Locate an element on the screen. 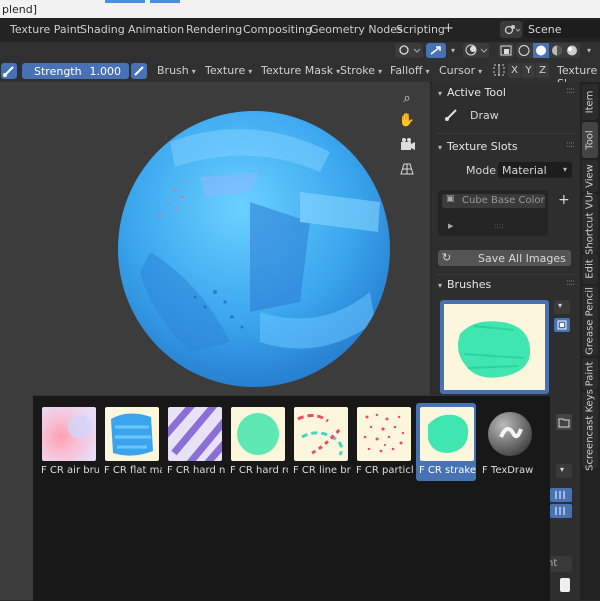 The width and height of the screenshot is (600, 601). view-icon is located at coordinates (410, 50).